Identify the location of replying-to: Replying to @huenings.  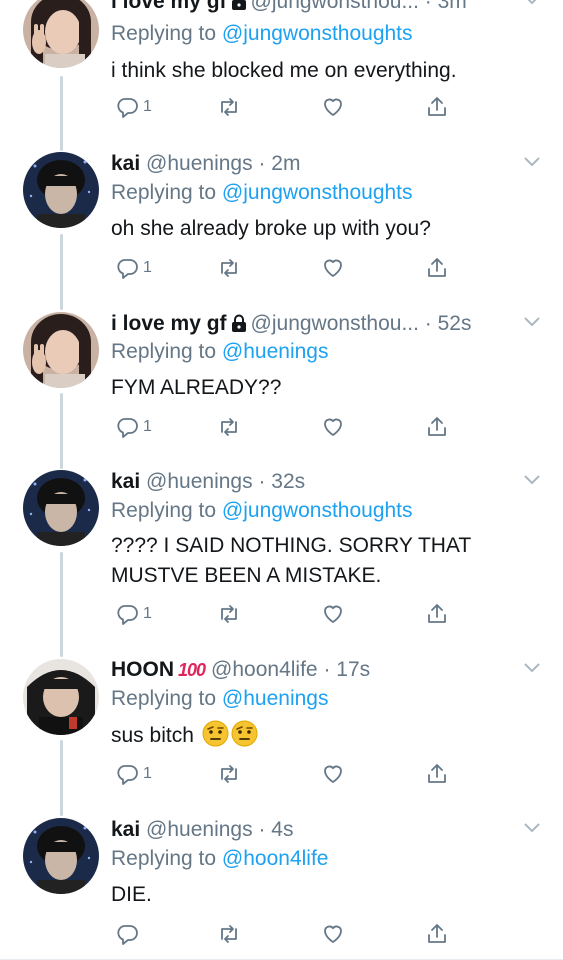
(220, 698).